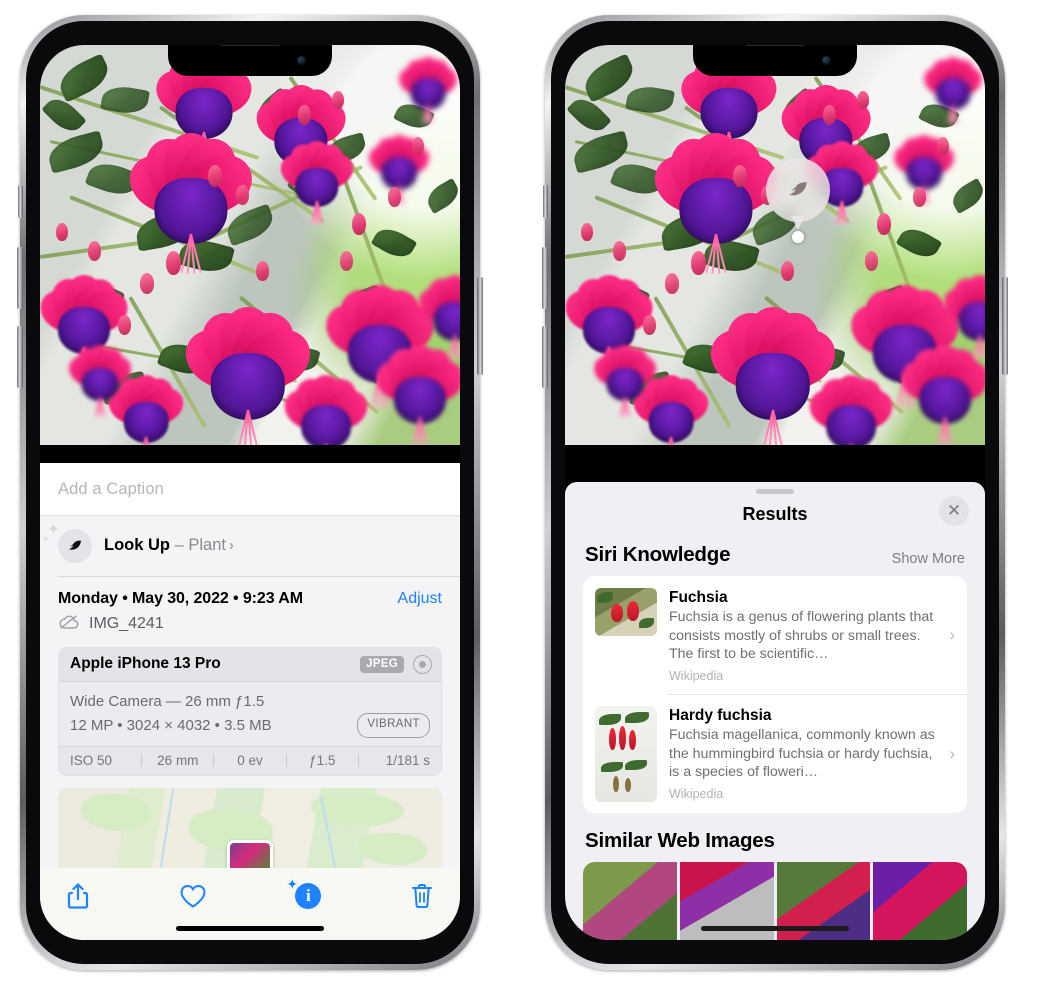 The height and width of the screenshot is (985, 1055). I want to click on show-more-button: Show More, so click(928, 559).